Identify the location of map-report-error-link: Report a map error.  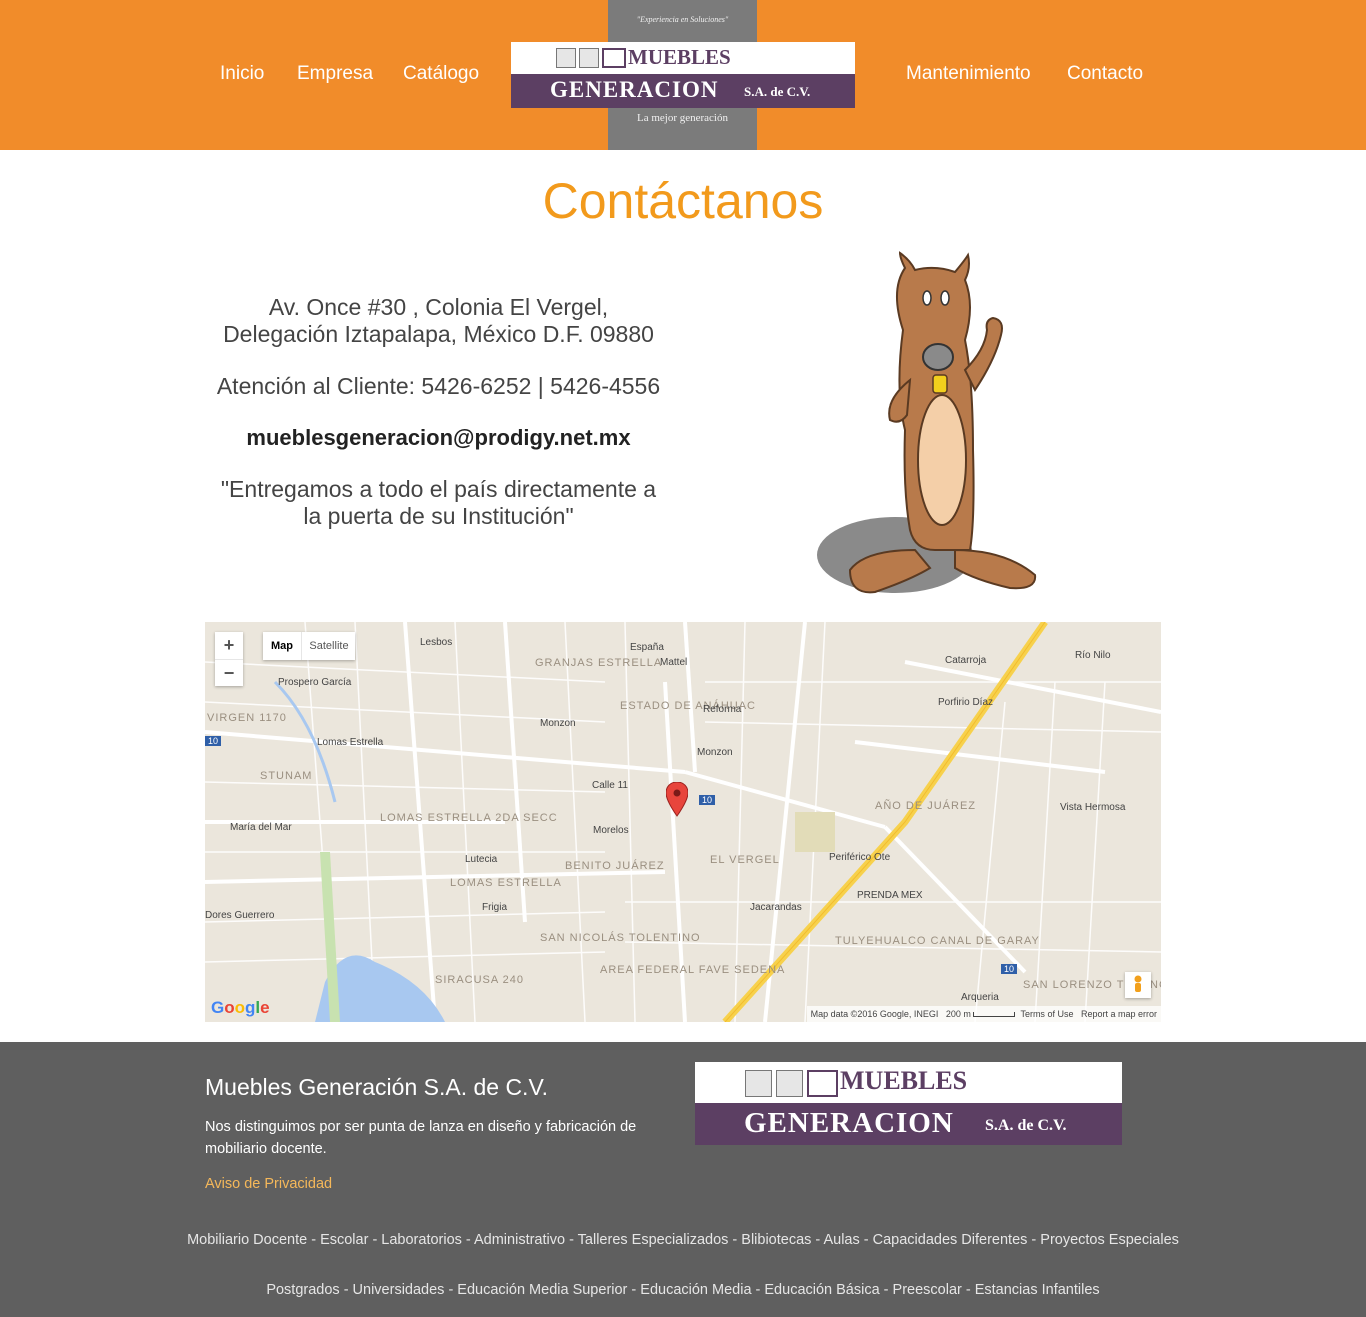
(1119, 1014).